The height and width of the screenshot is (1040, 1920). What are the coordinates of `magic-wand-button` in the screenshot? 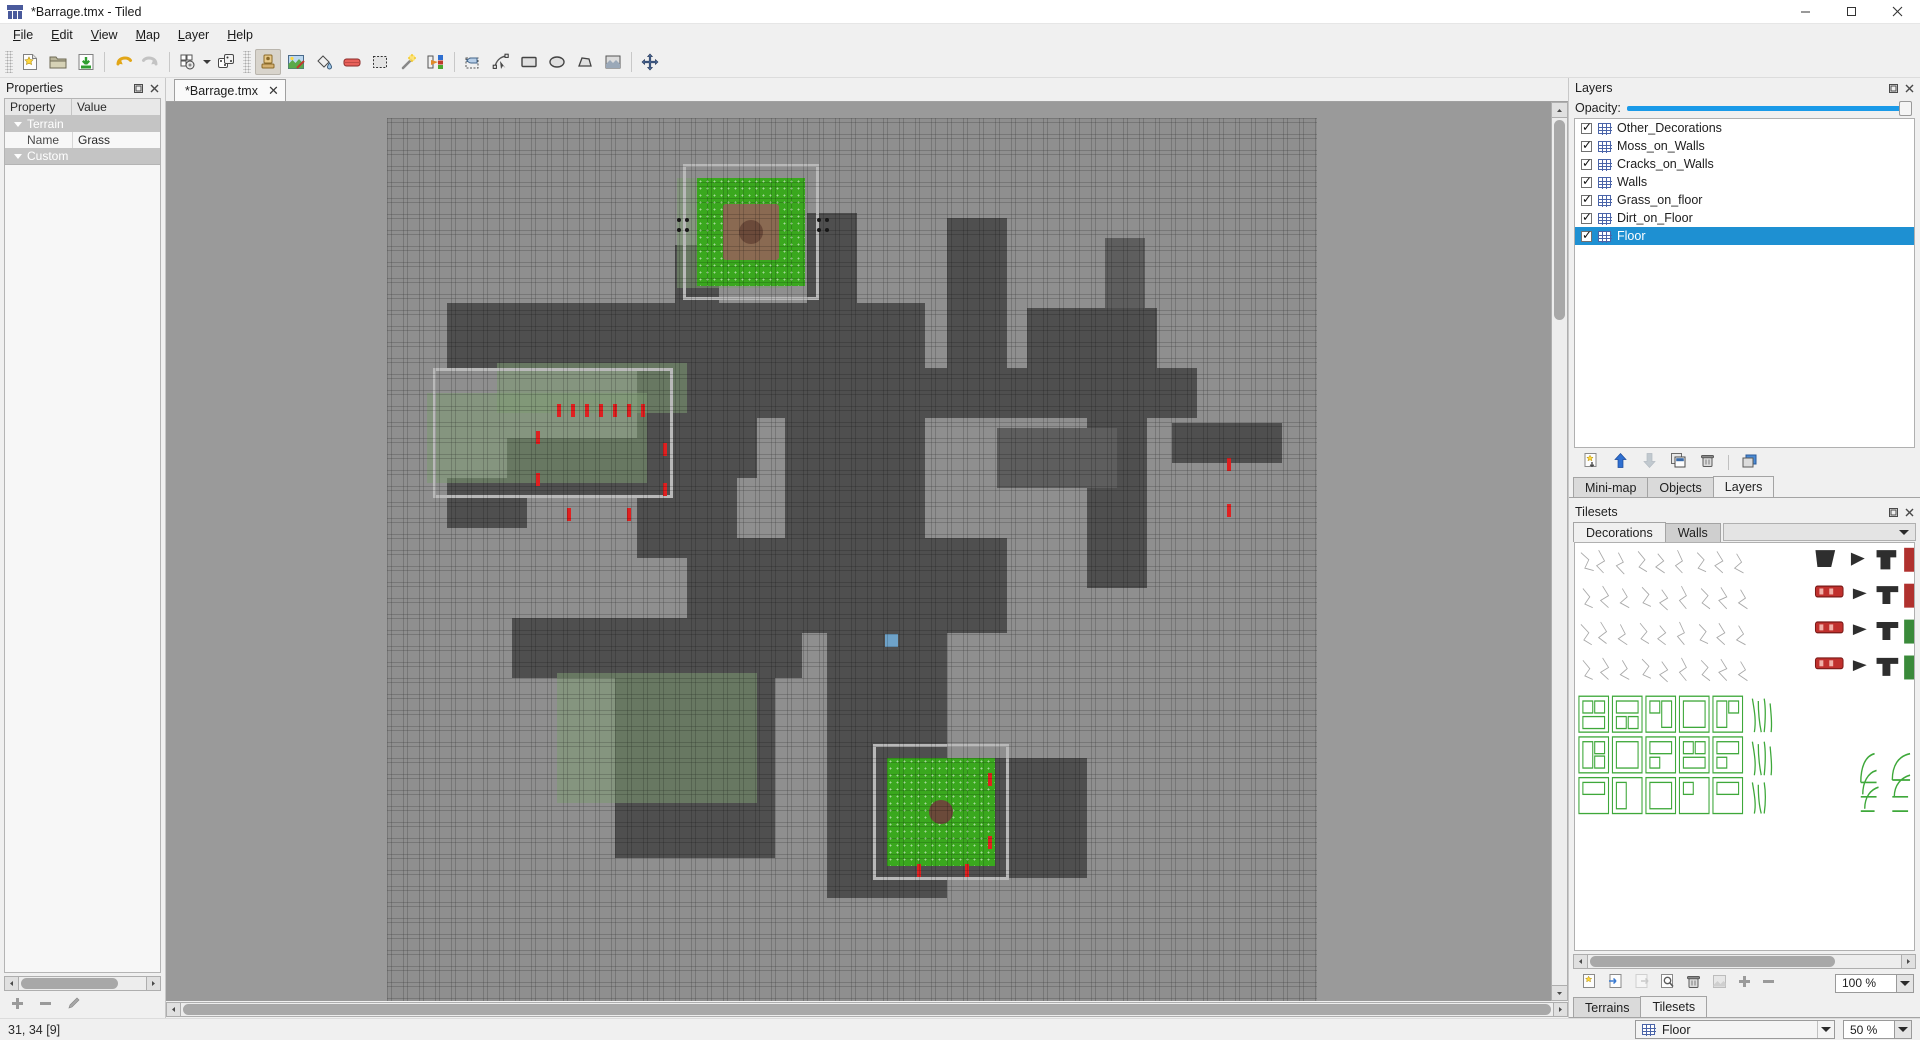 It's located at (408, 62).